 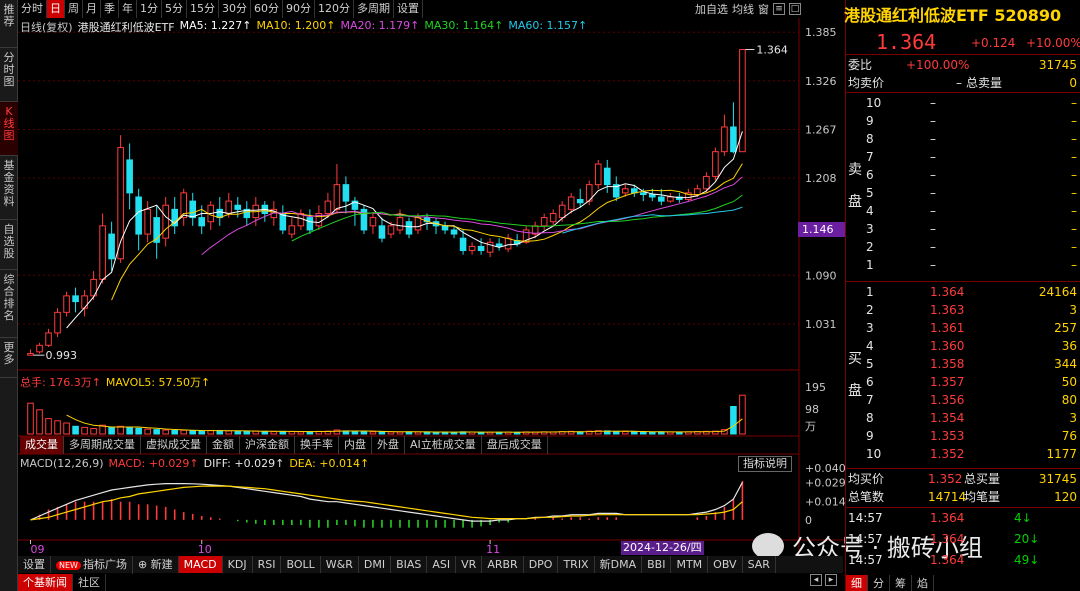 What do you see at coordinates (923, 583) in the screenshot?
I see `quote-tab-3: 焰` at bounding box center [923, 583].